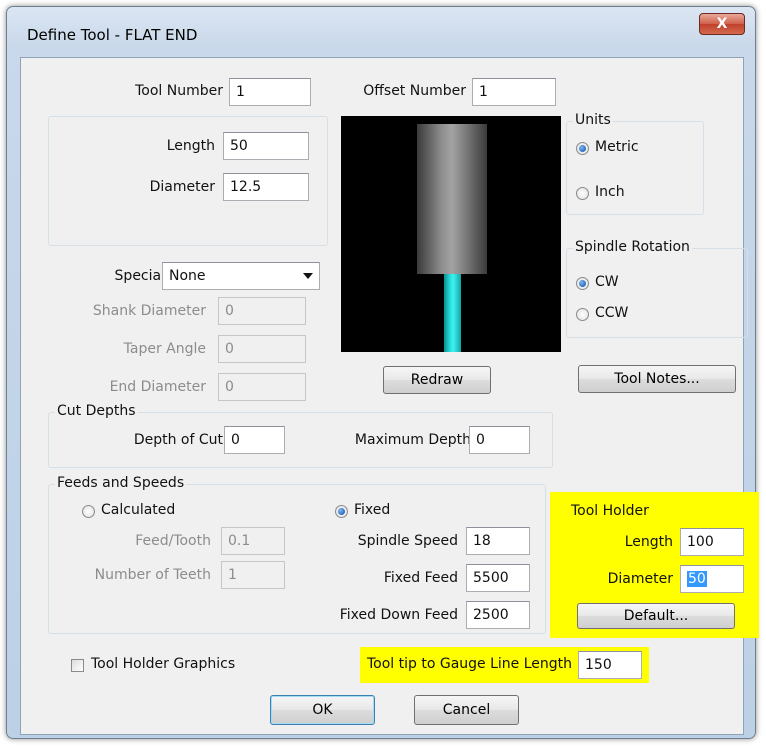  Describe the element at coordinates (253, 575) in the screenshot. I see `number-of-teeth-input: 1` at that location.